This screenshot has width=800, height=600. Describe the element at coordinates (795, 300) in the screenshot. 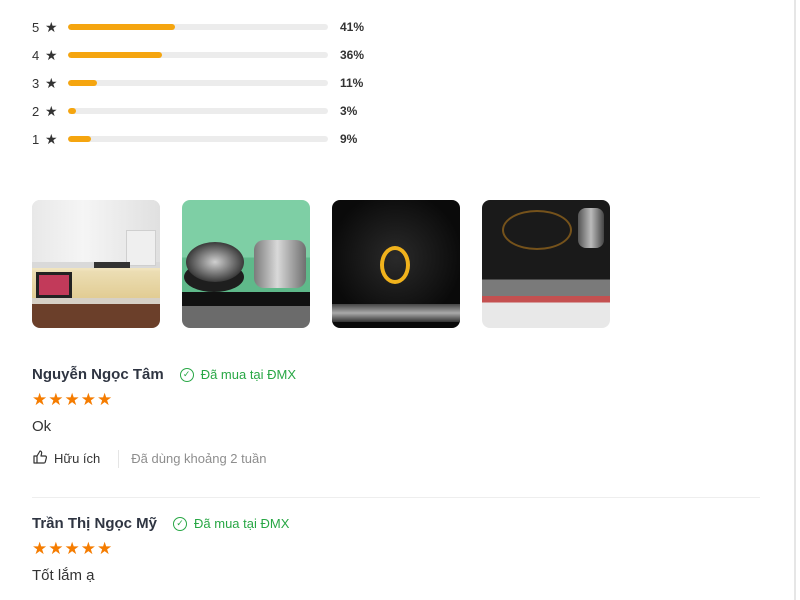

I see `page-edge-divider` at that location.